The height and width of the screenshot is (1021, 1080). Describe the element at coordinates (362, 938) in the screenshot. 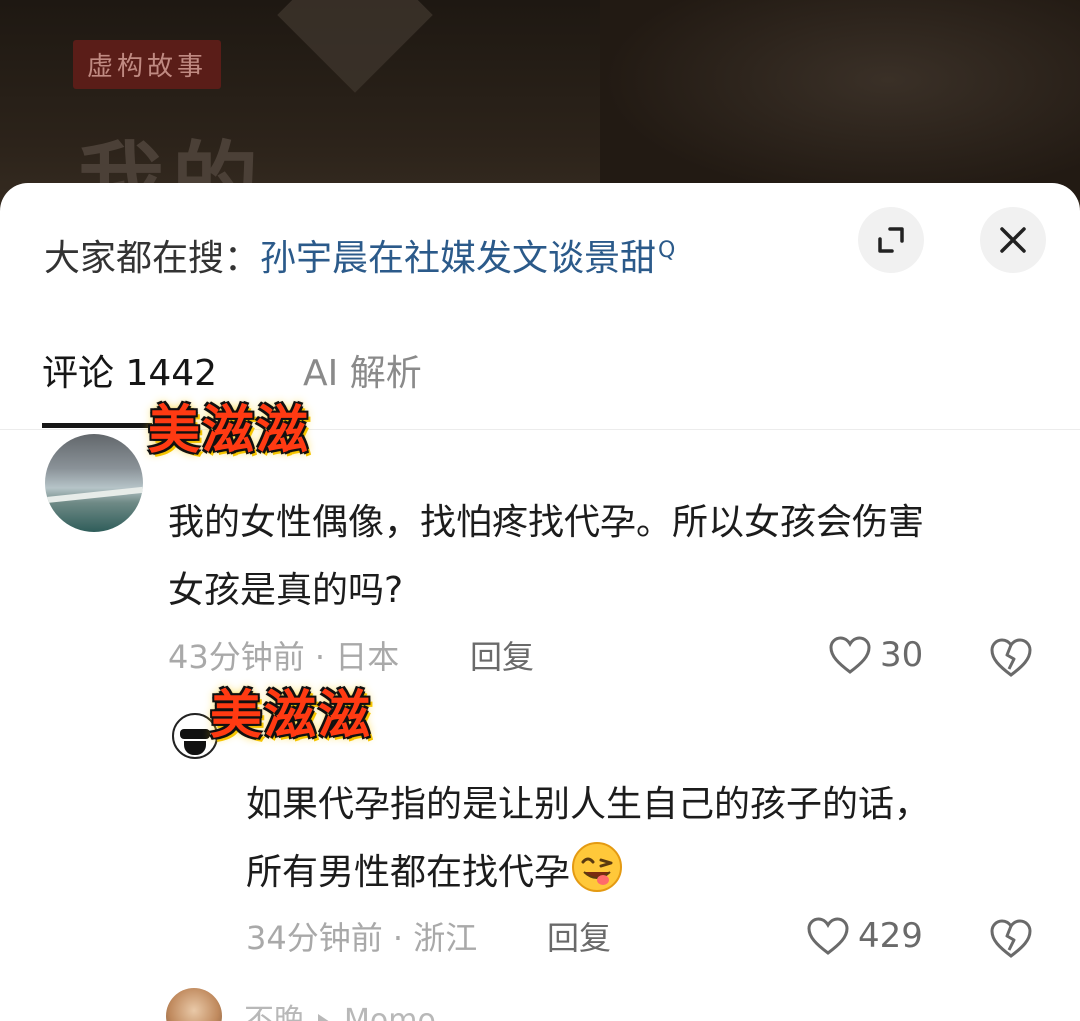

I see `comment-meta: 34分钟前 · 浙江` at that location.